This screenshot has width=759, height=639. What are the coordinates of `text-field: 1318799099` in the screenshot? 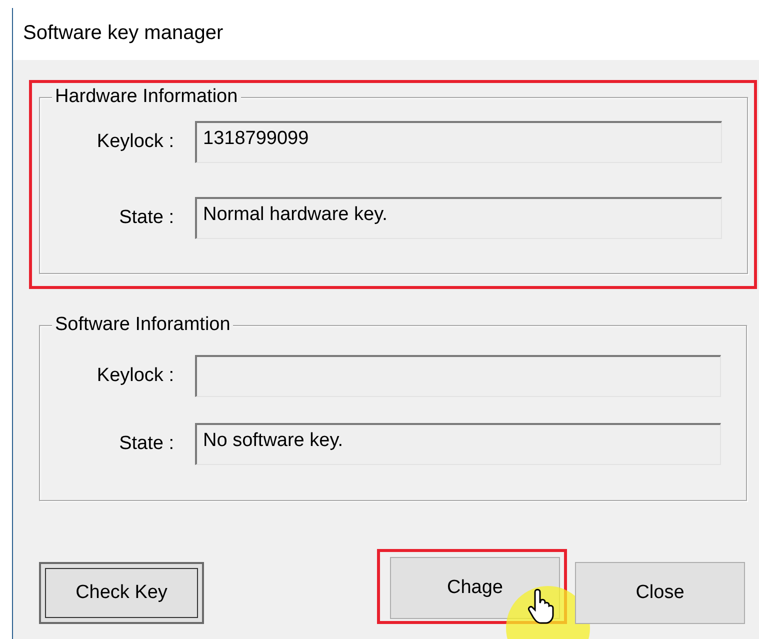 It's located at (458, 142).